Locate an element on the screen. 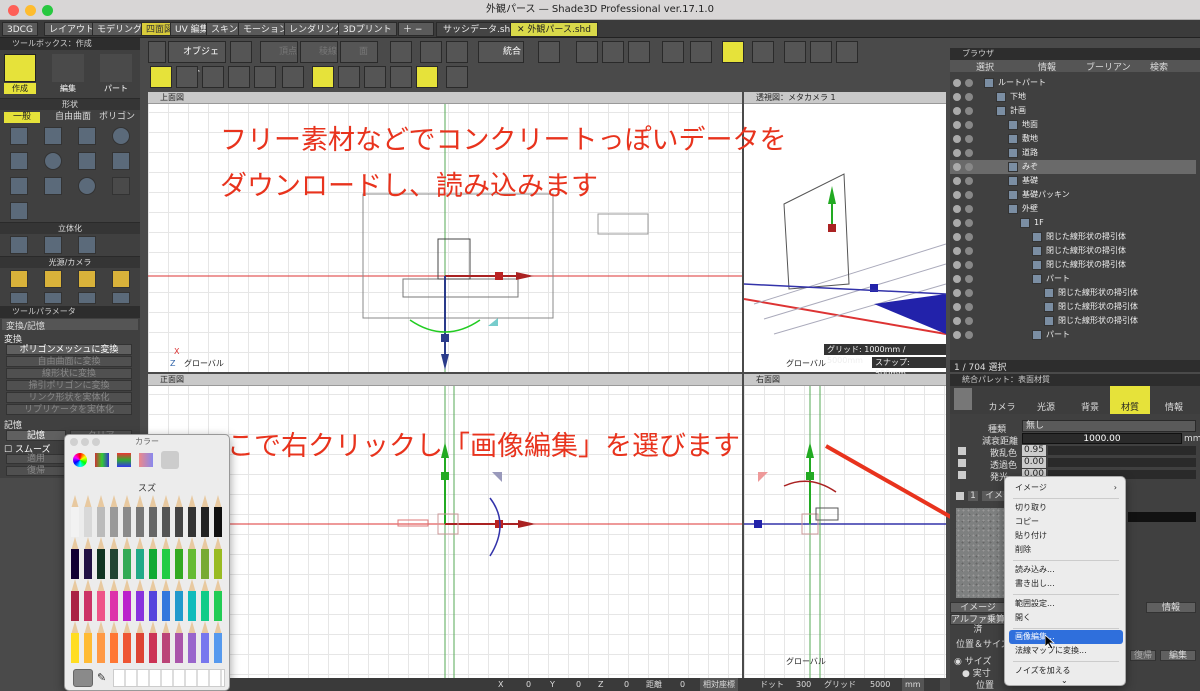  glow-checkbox is located at coordinates (962, 475).